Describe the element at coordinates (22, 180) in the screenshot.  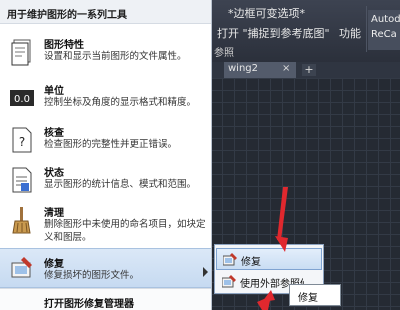
I see `status-icon` at that location.